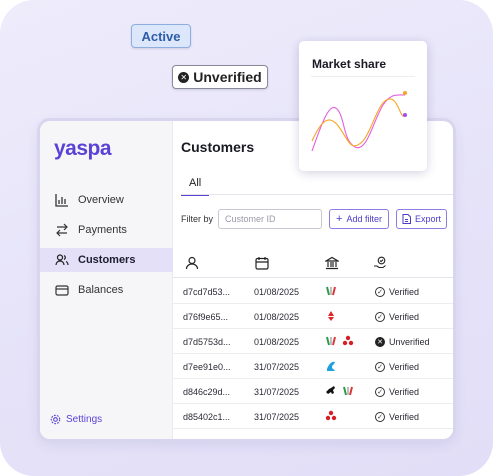 Image resolution: width=493 pixels, height=476 pixels. I want to click on active-badge-label: Active, so click(161, 36).